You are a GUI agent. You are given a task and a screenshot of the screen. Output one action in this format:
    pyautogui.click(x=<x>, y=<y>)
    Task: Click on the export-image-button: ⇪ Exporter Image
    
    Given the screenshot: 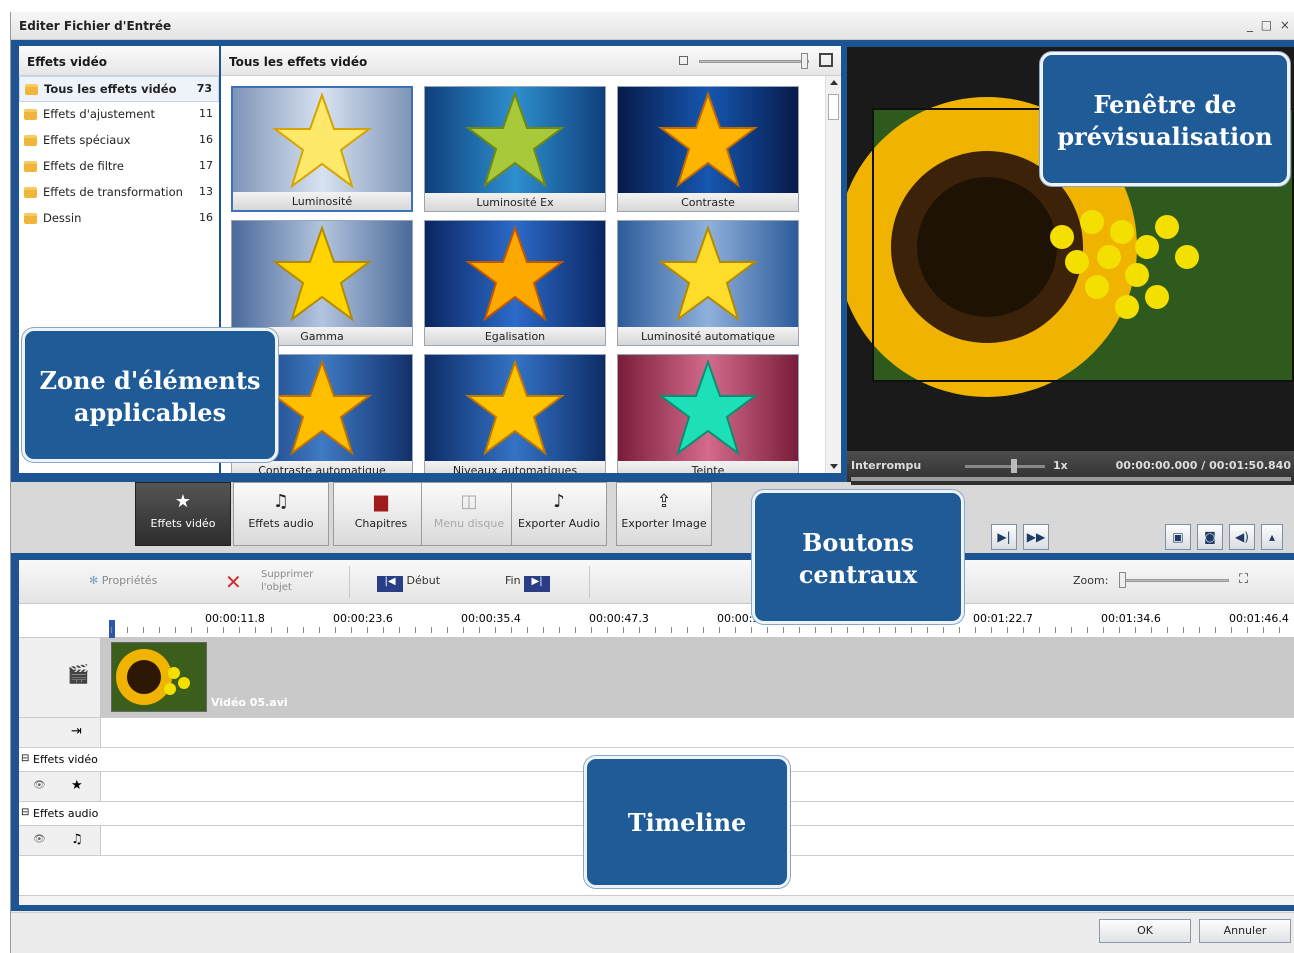 What is the action you would take?
    pyautogui.click(x=664, y=514)
    